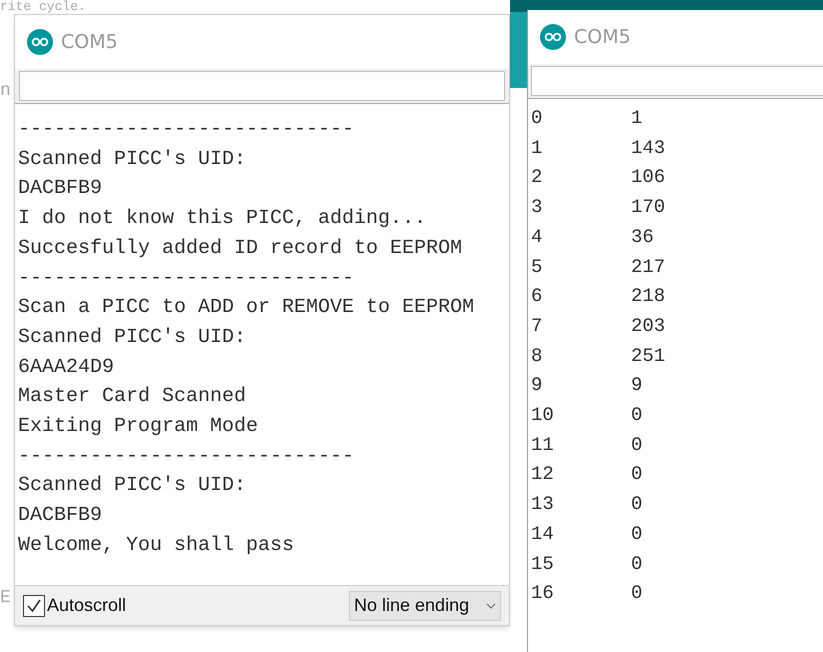 The image size is (823, 652). I want to click on byte-value: 143, so click(648, 148).